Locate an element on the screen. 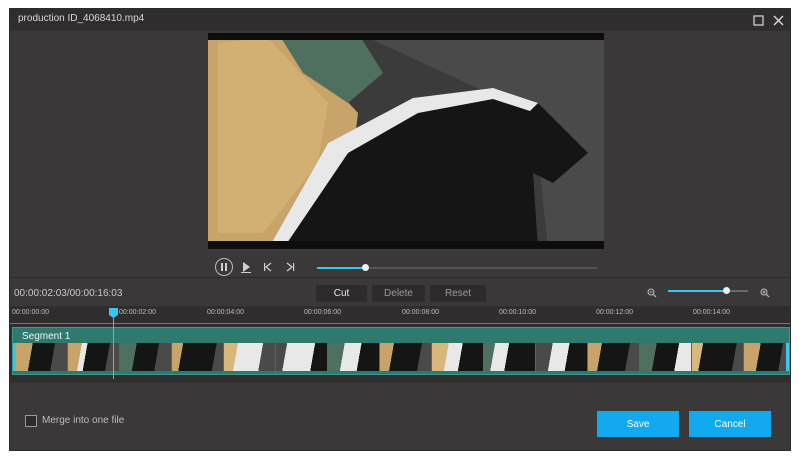  playhead is located at coordinates (113, 345).